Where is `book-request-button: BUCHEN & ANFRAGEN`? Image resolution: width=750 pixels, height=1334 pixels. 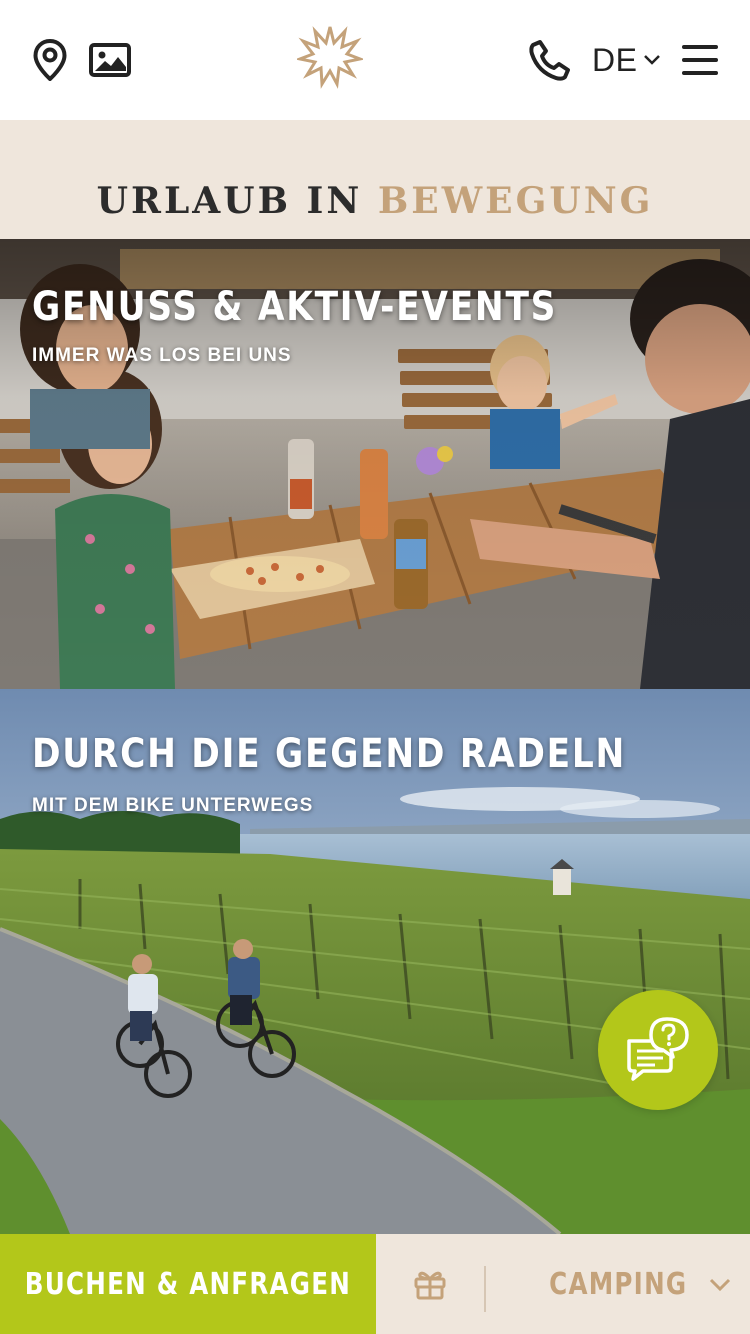
book-request-button: BUCHEN & ANFRAGEN is located at coordinates (188, 1284).